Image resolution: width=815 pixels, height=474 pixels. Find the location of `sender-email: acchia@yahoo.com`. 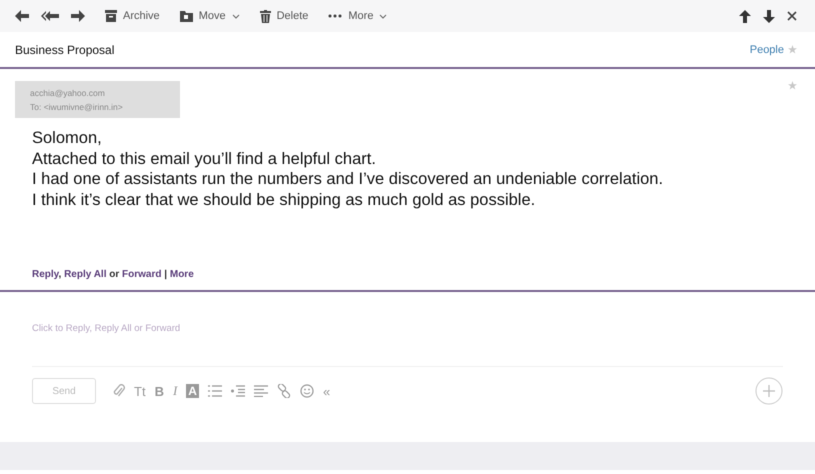

sender-email: acchia@yahoo.com is located at coordinates (68, 93).